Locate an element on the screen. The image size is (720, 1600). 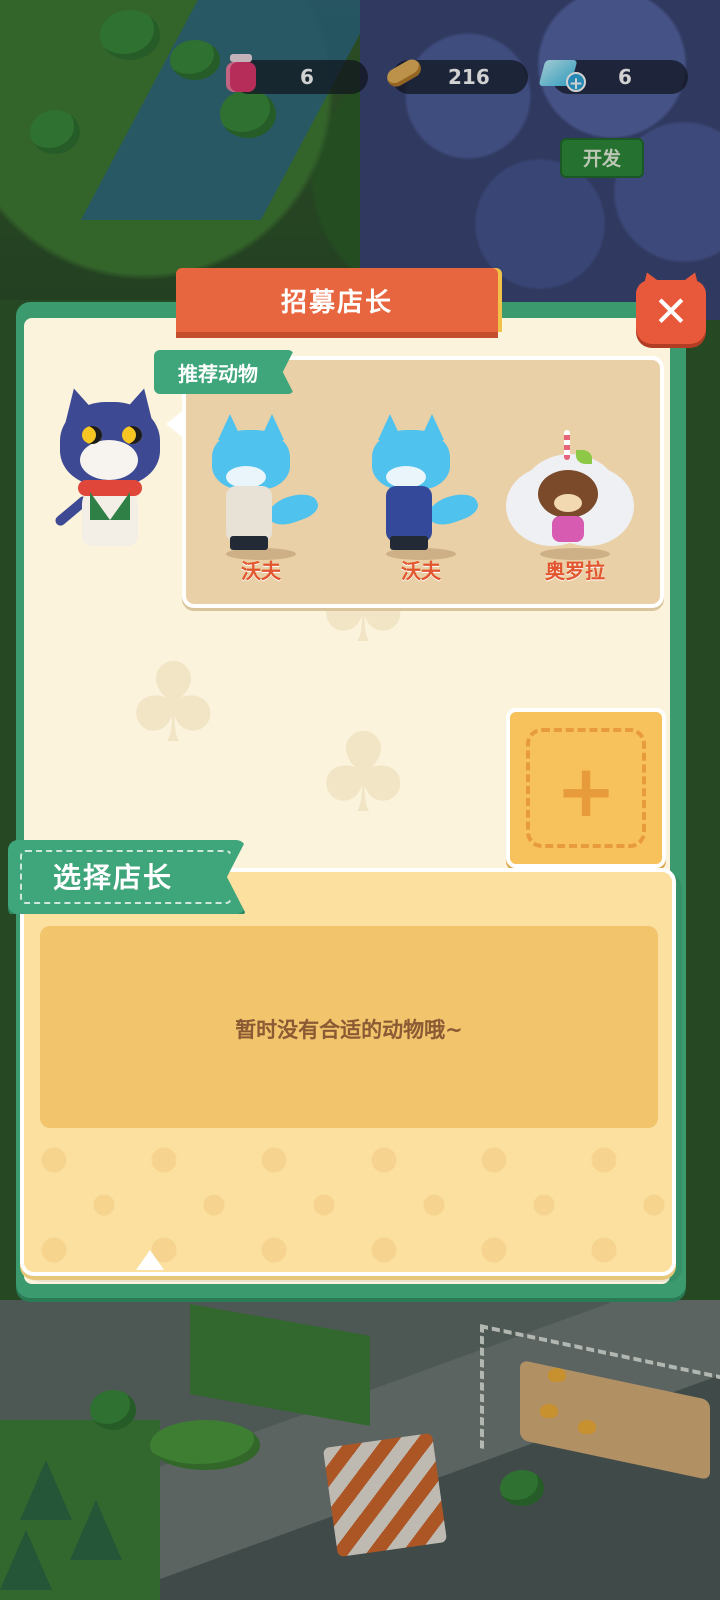
dialog-title: 招募店长 is located at coordinates (336, 303).